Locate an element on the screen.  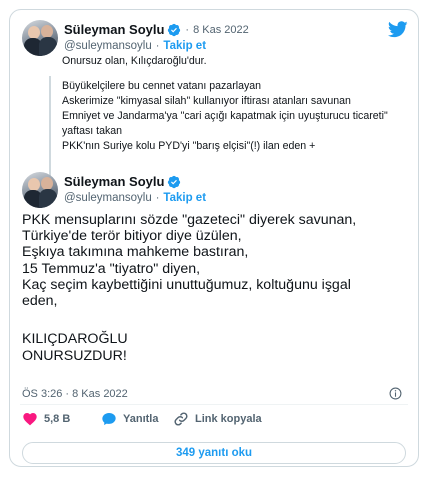
tweet-text-line: KILIÇDAROĞLU is located at coordinates (75, 339).